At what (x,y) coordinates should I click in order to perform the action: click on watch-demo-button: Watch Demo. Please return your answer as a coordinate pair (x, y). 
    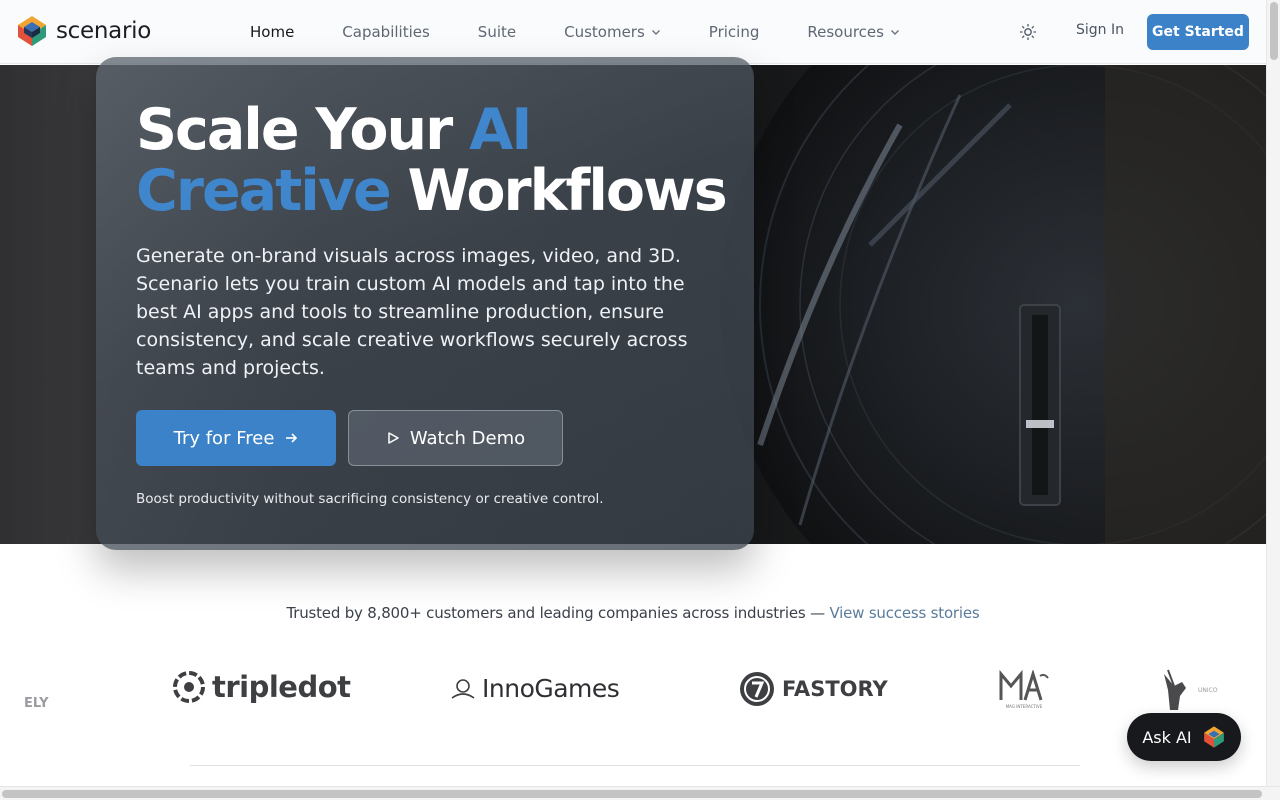
    Looking at the image, I should click on (455, 438).